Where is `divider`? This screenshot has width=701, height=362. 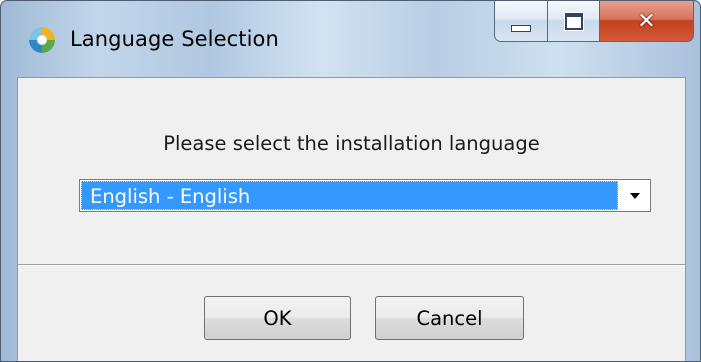 divider is located at coordinates (351, 265).